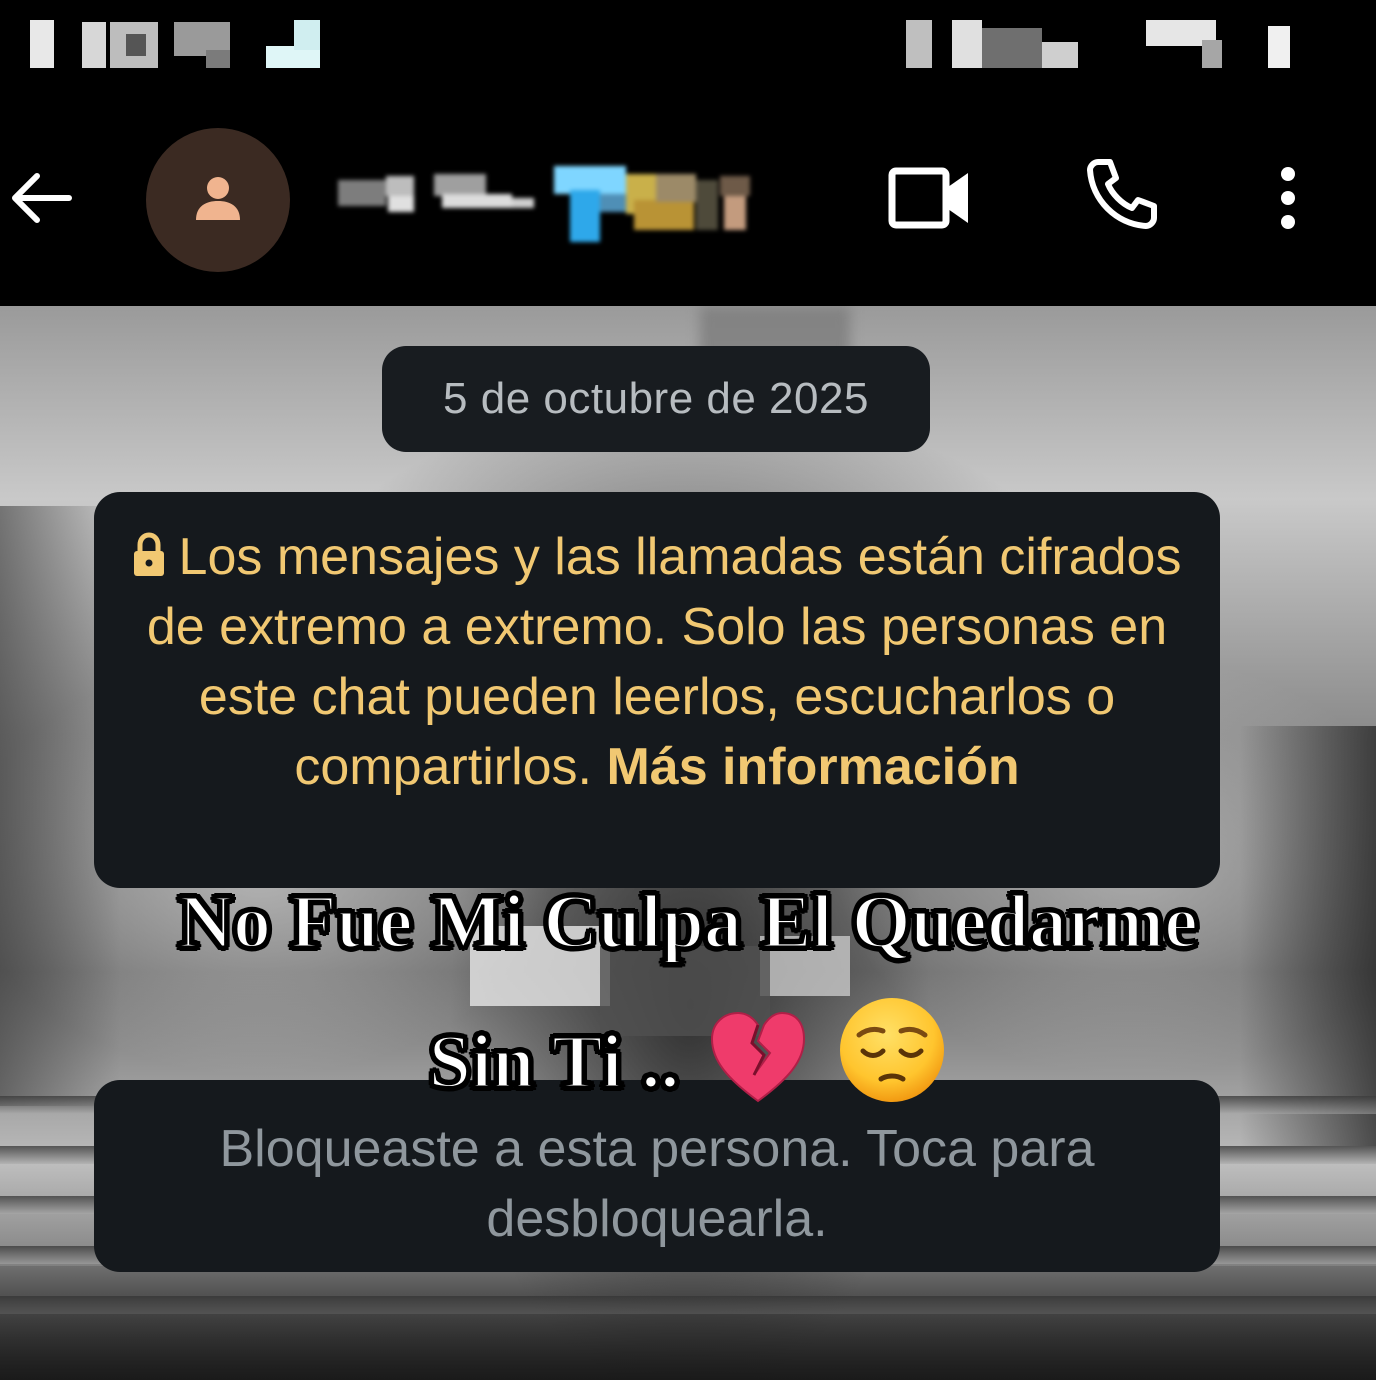  I want to click on more-options-button, so click(1288, 200).